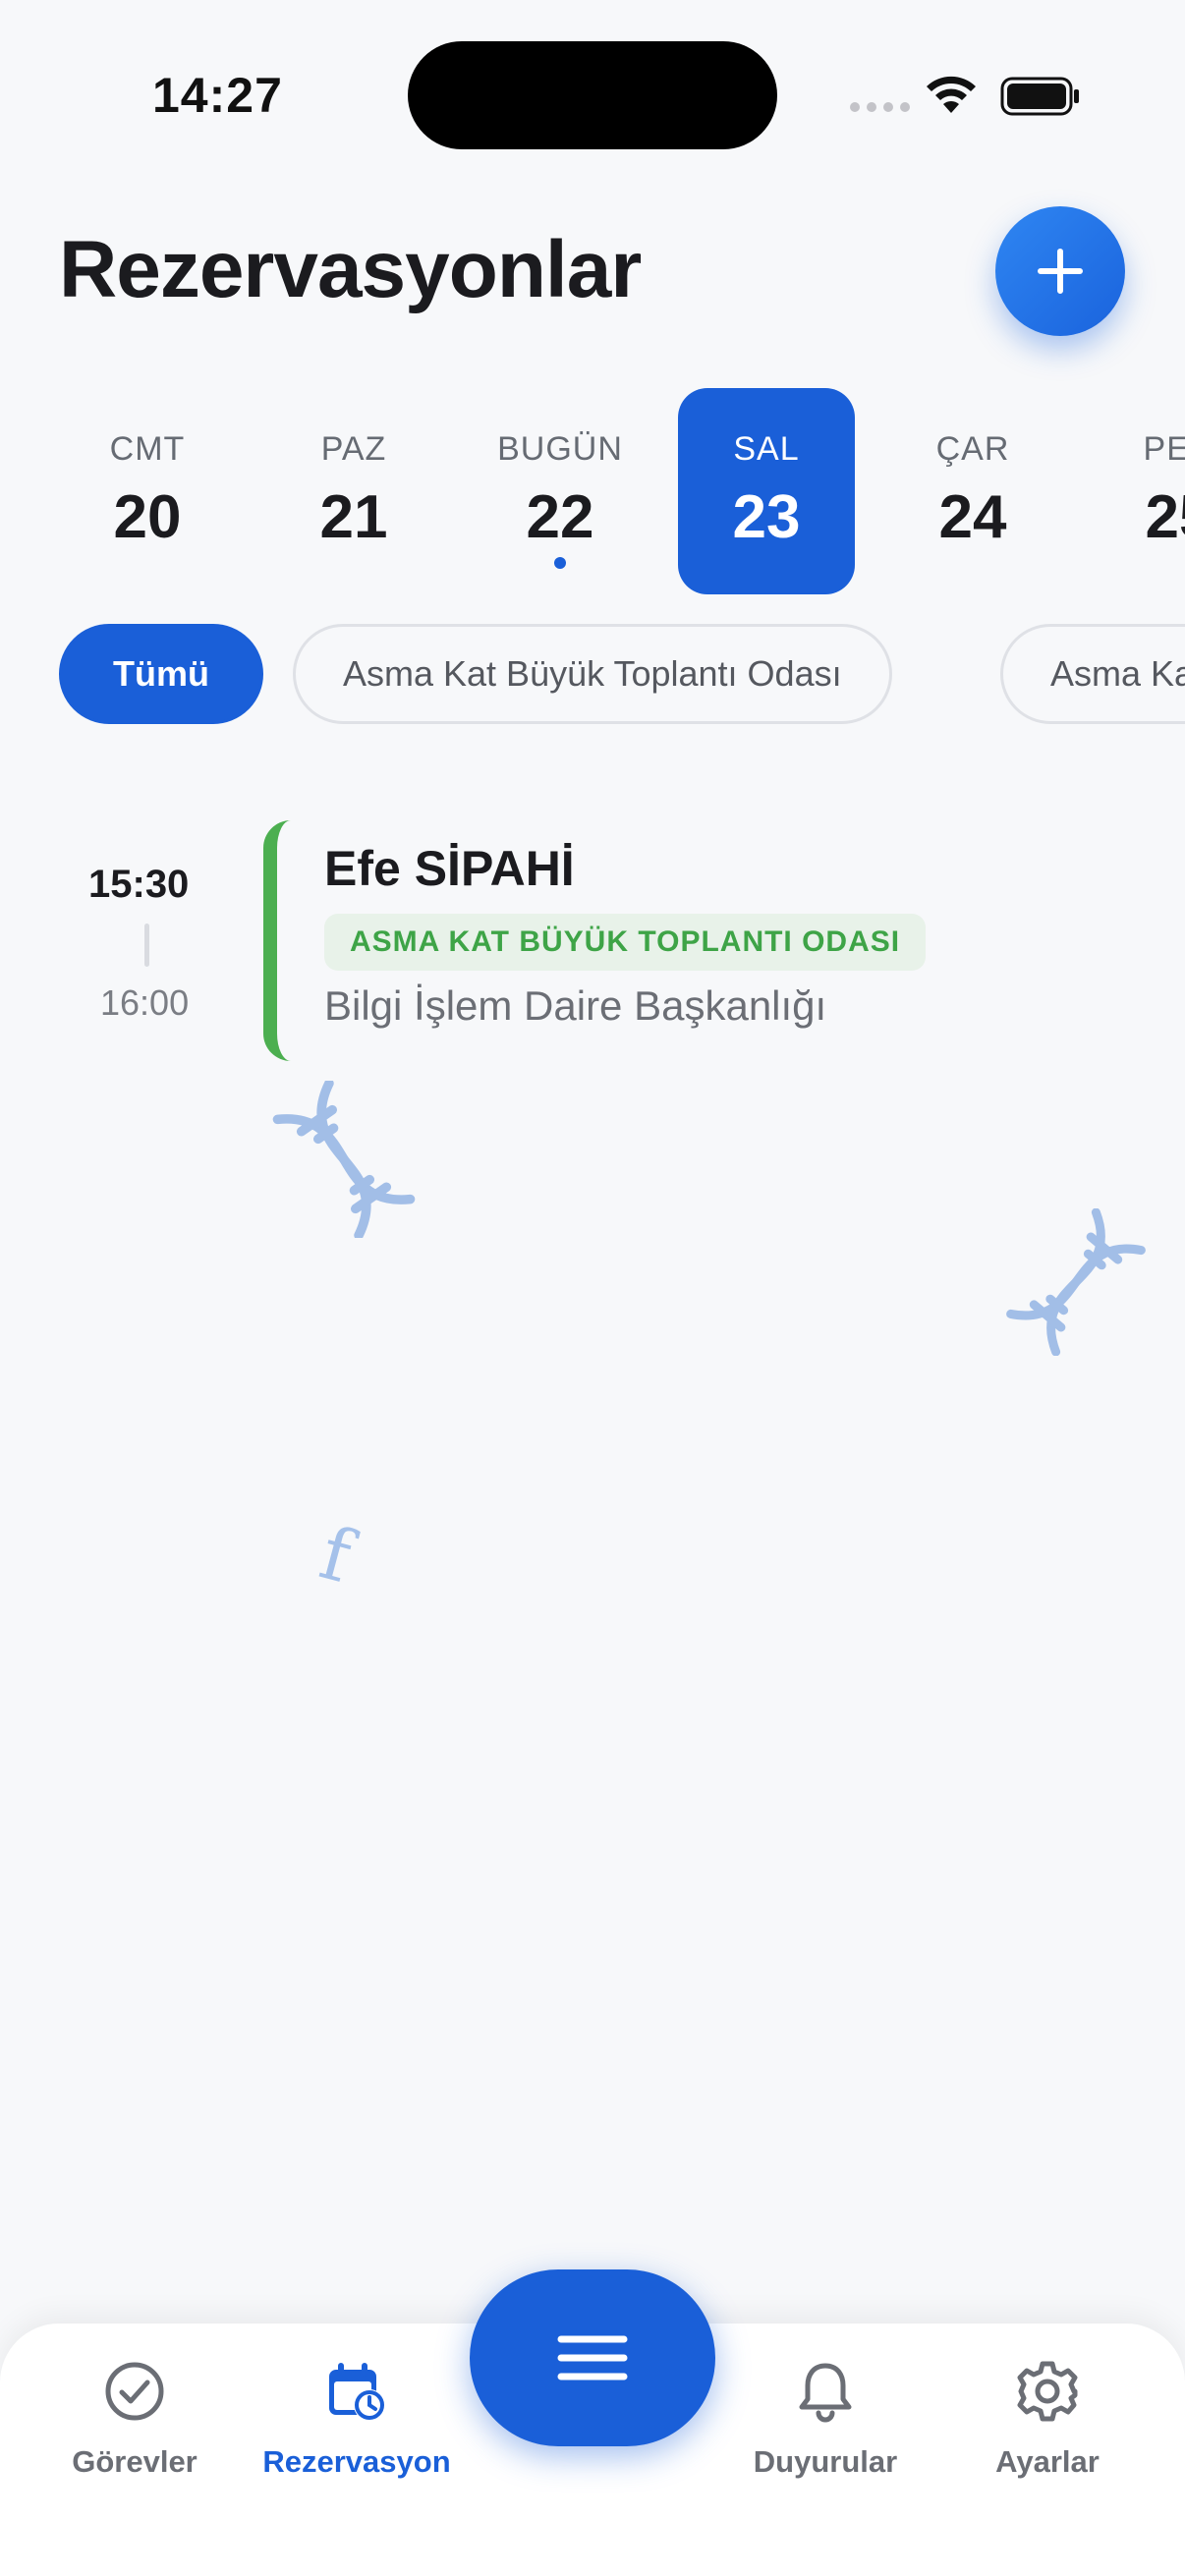 This screenshot has height=2576, width=1185. I want to click on plus-icon, so click(1061, 271).